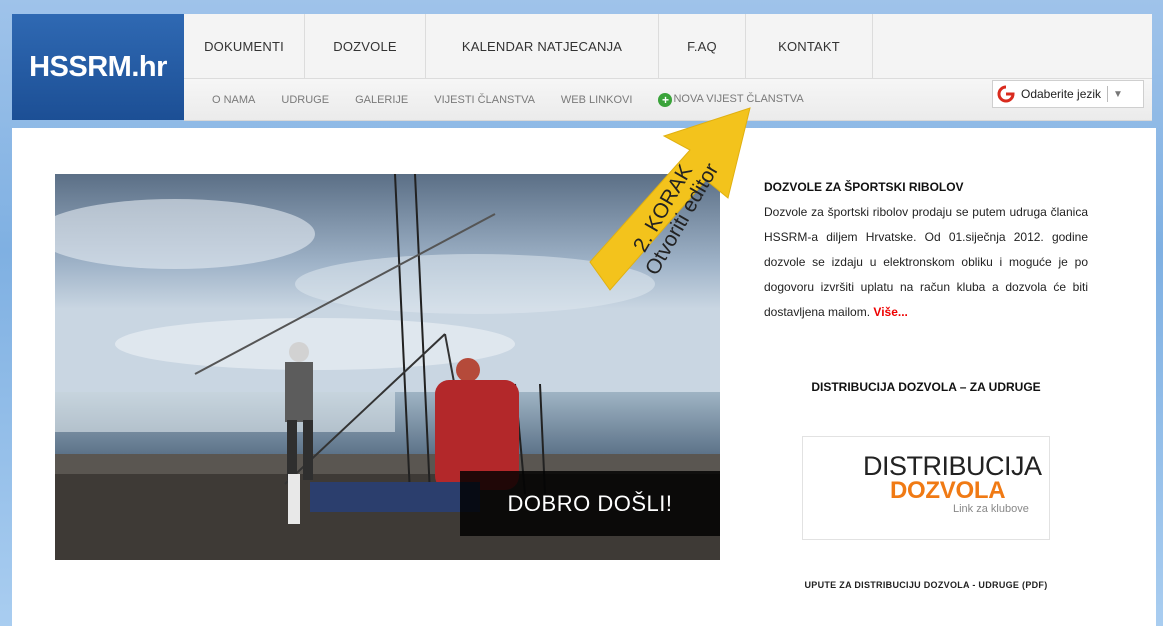 The height and width of the screenshot is (626, 1163). Describe the element at coordinates (1061, 94) in the screenshot. I see `language-select-label: Odaberite jezik` at that location.